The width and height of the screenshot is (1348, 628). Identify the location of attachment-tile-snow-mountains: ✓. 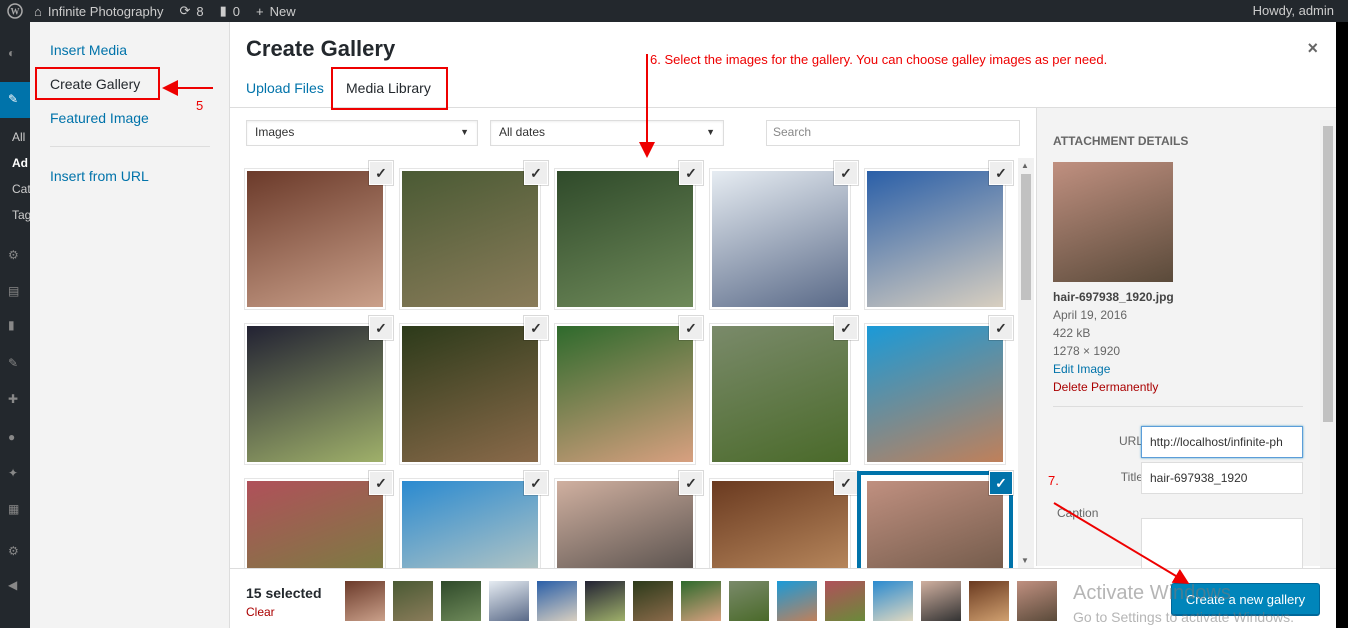
(783, 235).